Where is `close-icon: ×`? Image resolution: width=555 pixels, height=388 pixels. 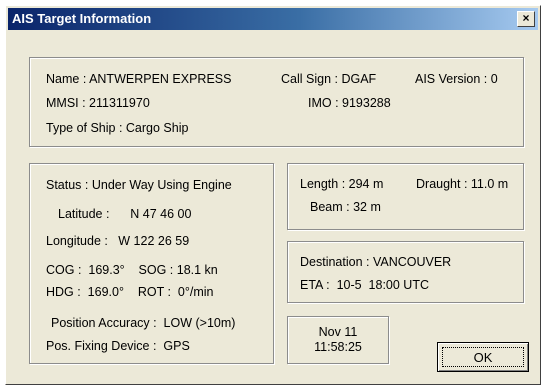
close-icon: × is located at coordinates (526, 18).